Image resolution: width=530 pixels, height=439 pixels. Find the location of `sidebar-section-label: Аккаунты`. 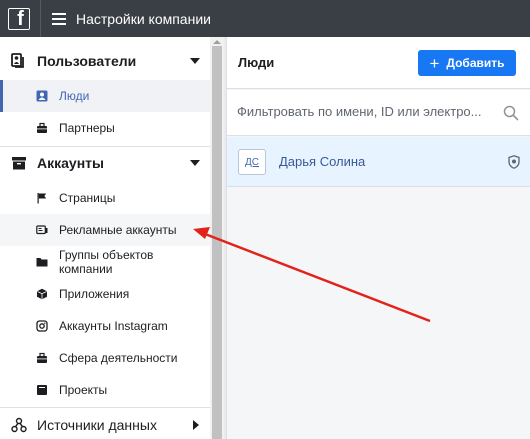

sidebar-section-label: Аккаунты is located at coordinates (70, 163).